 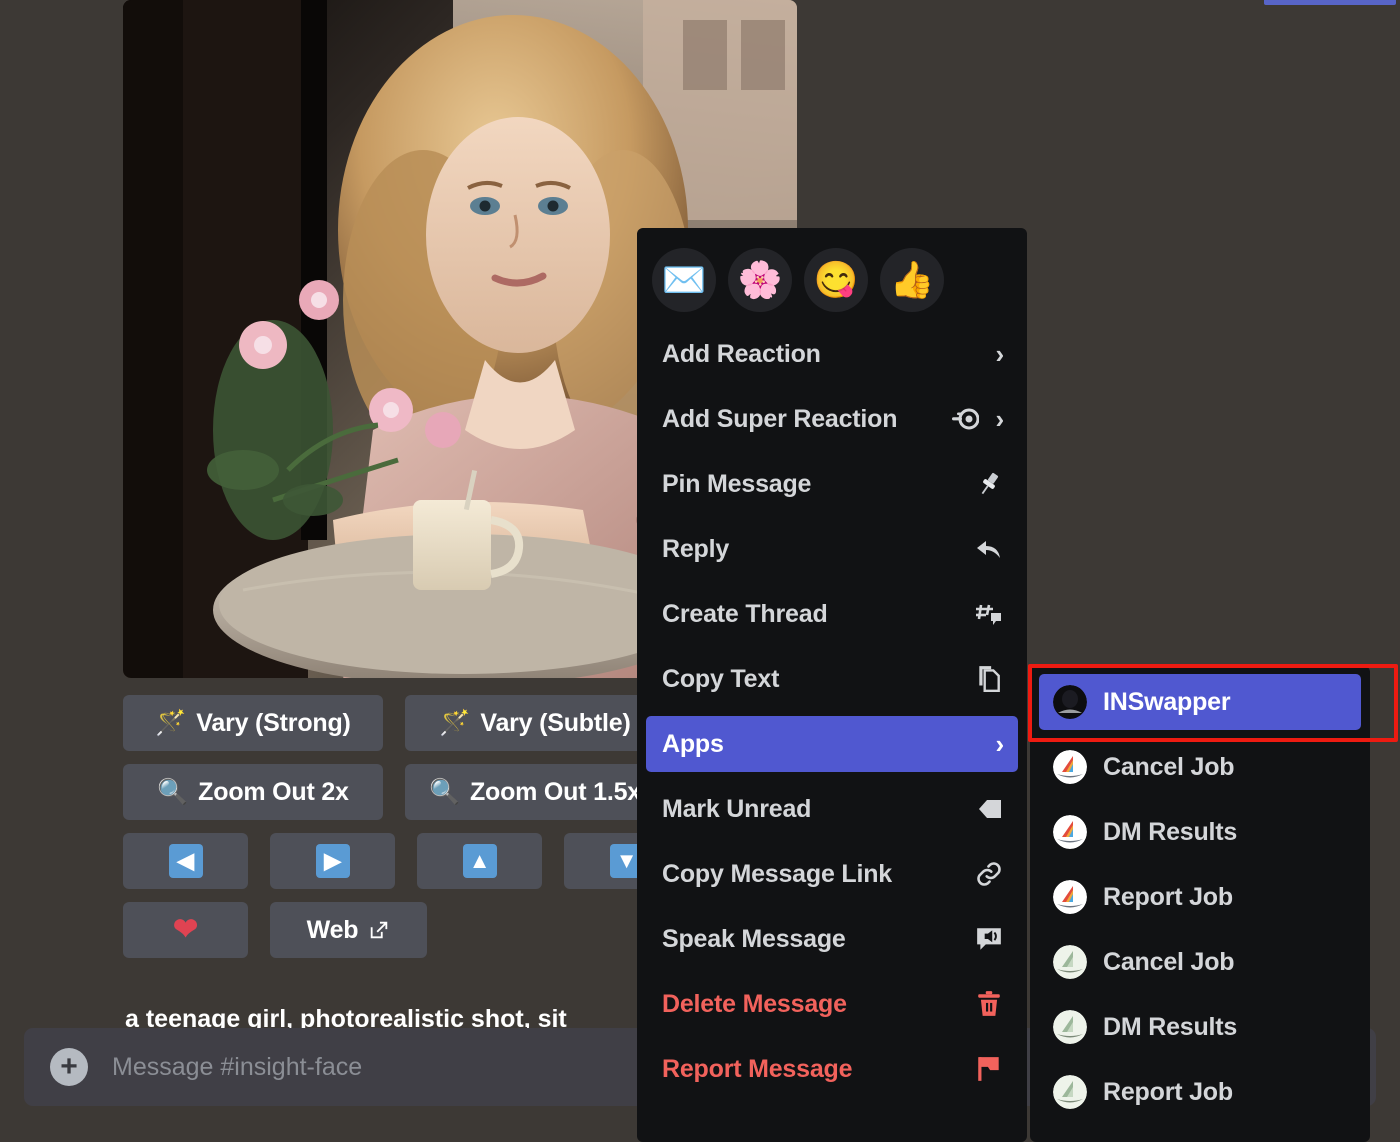 What do you see at coordinates (832, 484) in the screenshot?
I see `menu-item-pin-message: Pin Message` at bounding box center [832, 484].